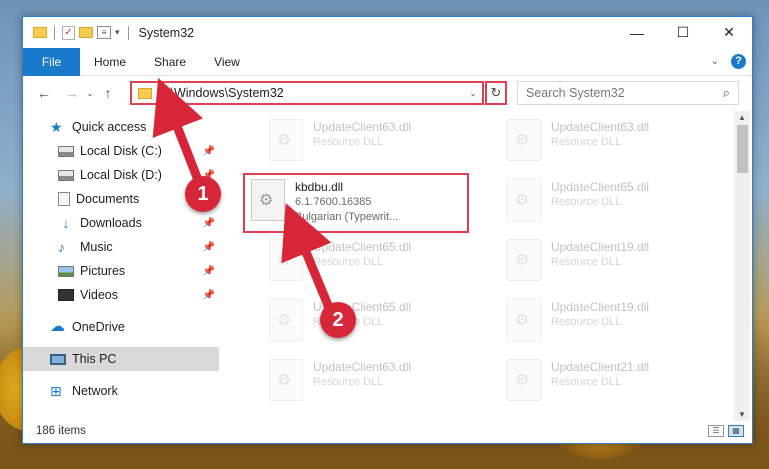  I want to click on scrollbar-thumb, so click(742, 149).